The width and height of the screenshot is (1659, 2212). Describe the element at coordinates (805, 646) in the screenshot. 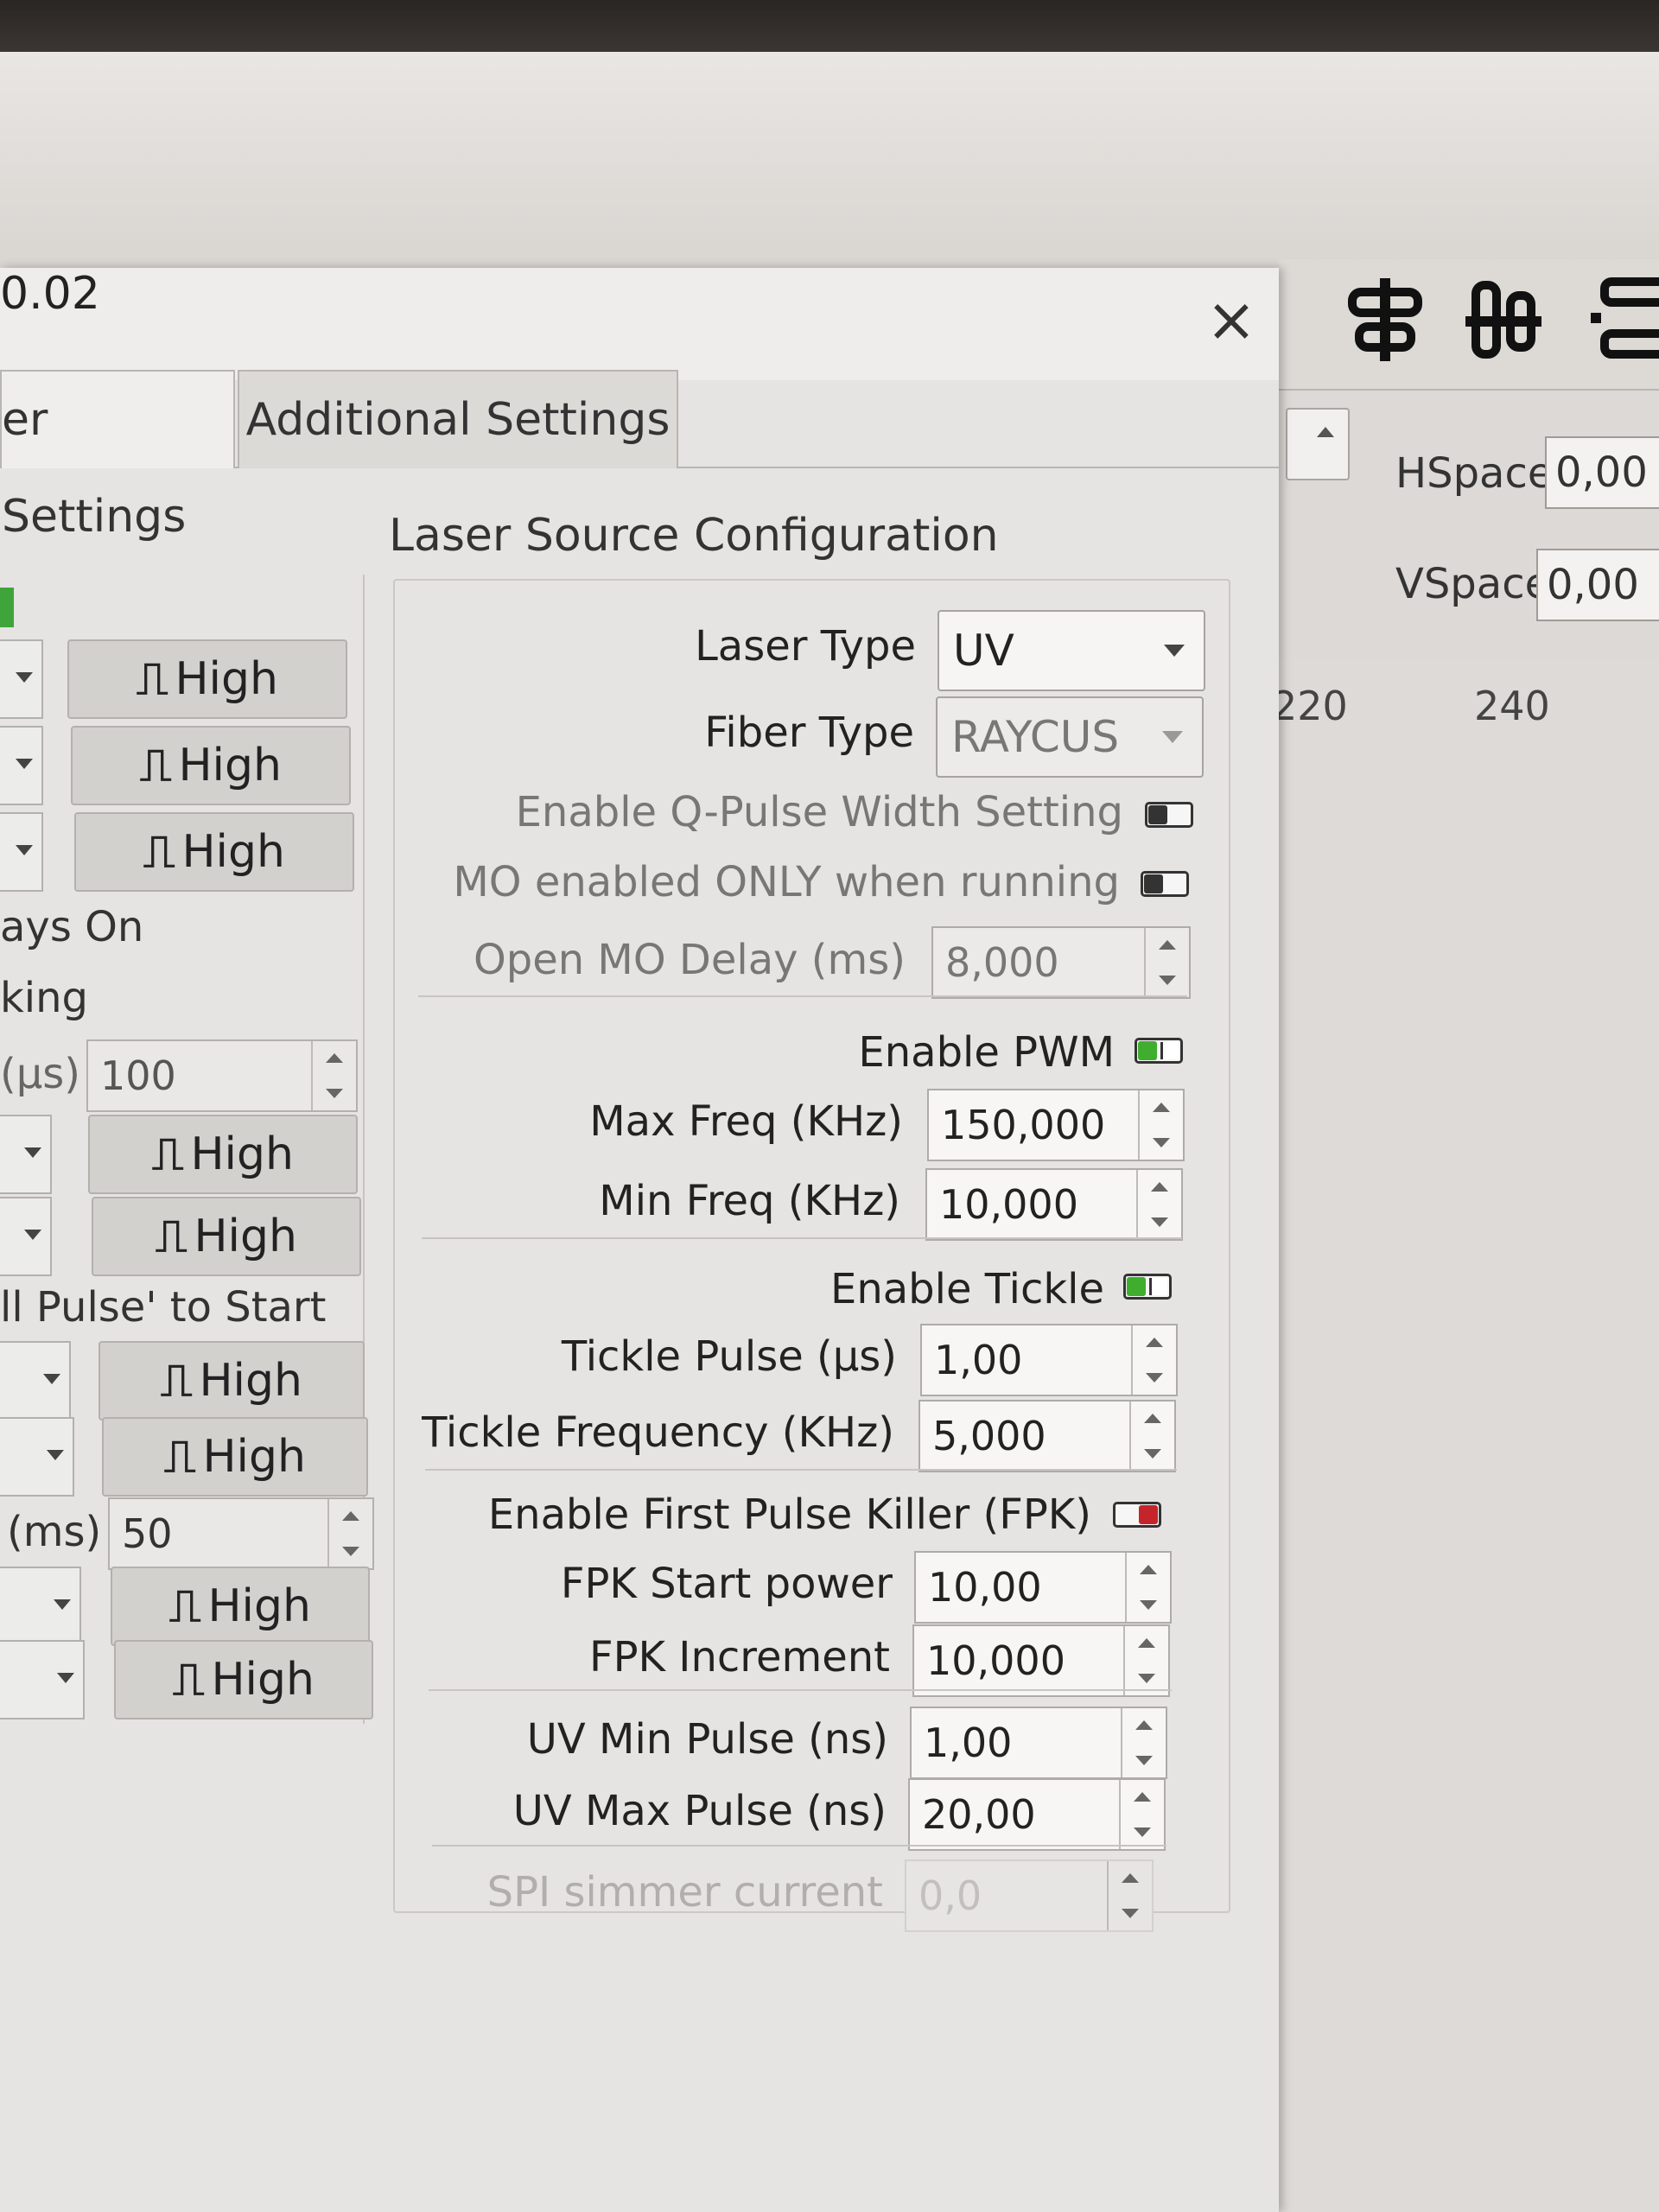

I see `laser-type-label: Laser Type` at that location.